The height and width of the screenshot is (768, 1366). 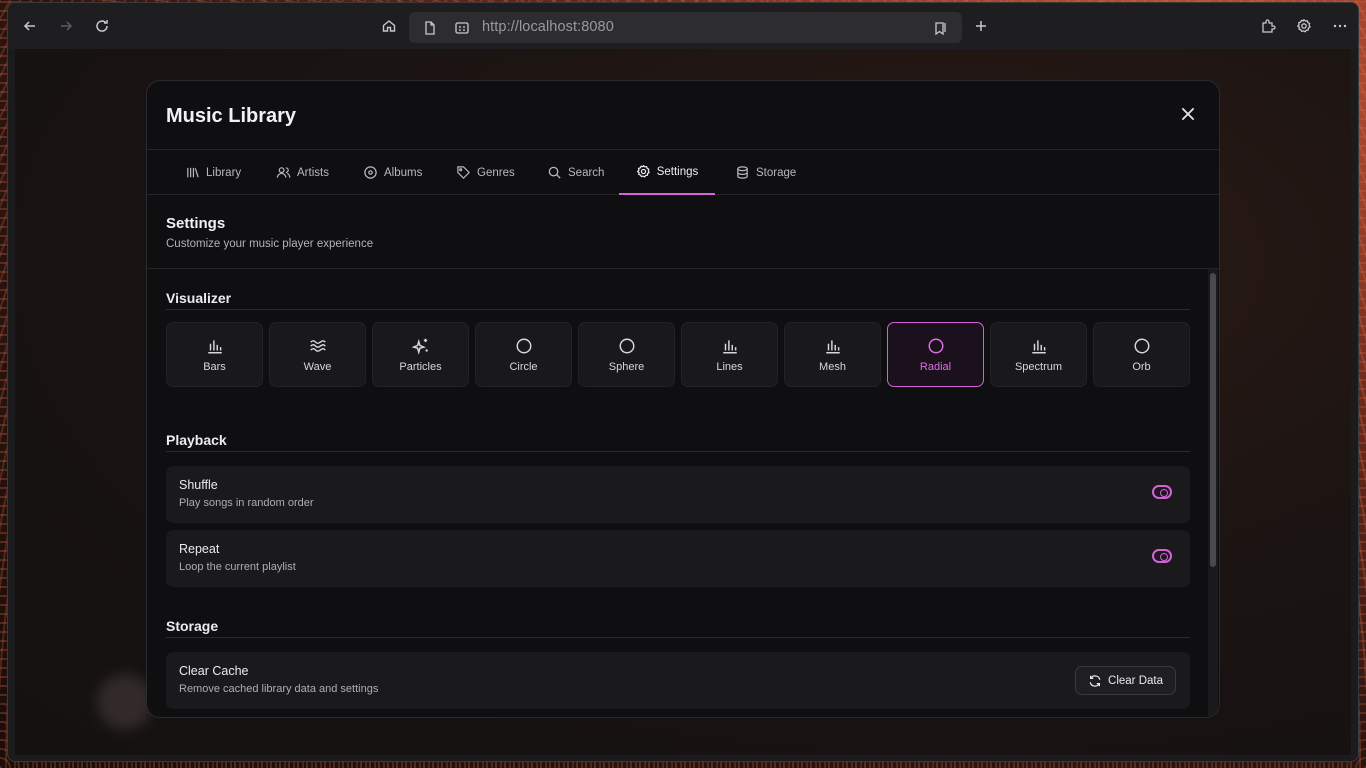 I want to click on more-menu-icon, so click(x=1340, y=26).